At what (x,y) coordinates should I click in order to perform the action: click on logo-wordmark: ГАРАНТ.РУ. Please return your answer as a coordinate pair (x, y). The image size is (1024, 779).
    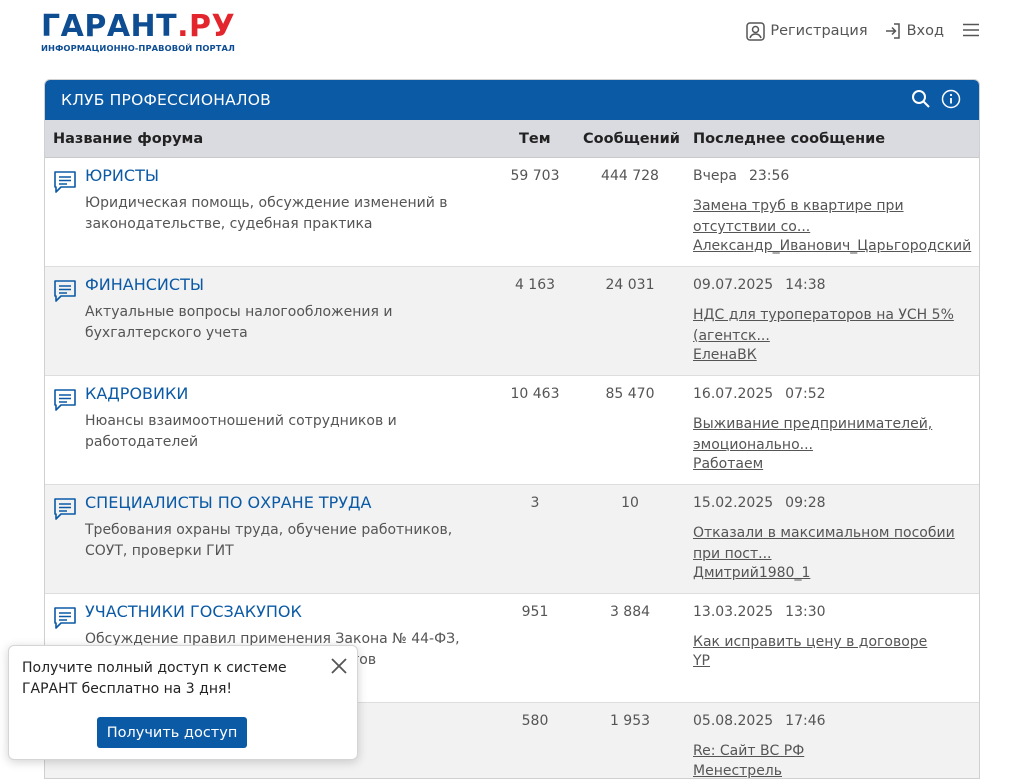
    Looking at the image, I should click on (138, 26).